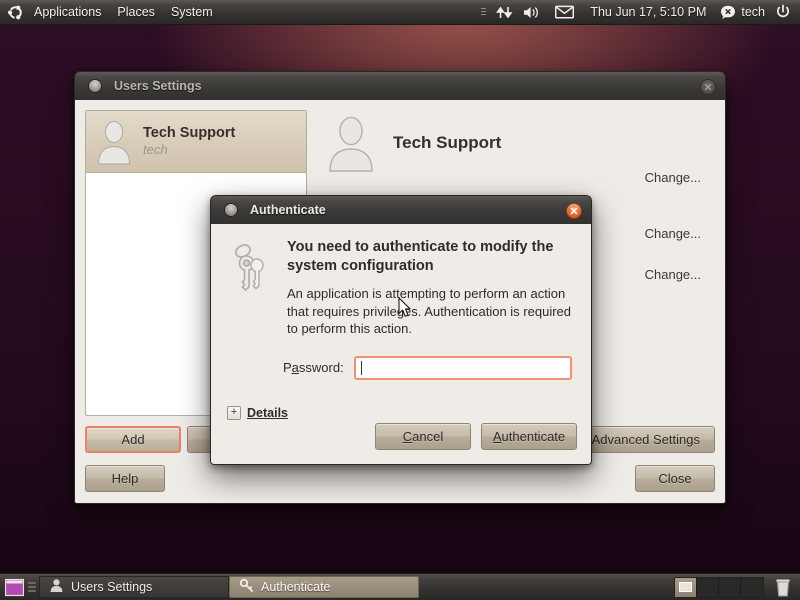 This screenshot has height=600, width=800. What do you see at coordinates (532, 12) in the screenshot?
I see `volume-speaker-icon` at bounding box center [532, 12].